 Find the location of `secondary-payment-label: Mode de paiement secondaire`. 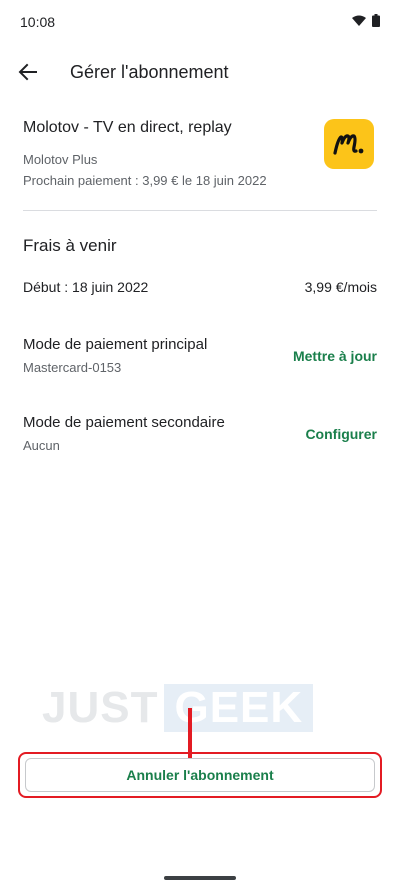

secondary-payment-label: Mode de paiement secondaire is located at coordinates (124, 422).